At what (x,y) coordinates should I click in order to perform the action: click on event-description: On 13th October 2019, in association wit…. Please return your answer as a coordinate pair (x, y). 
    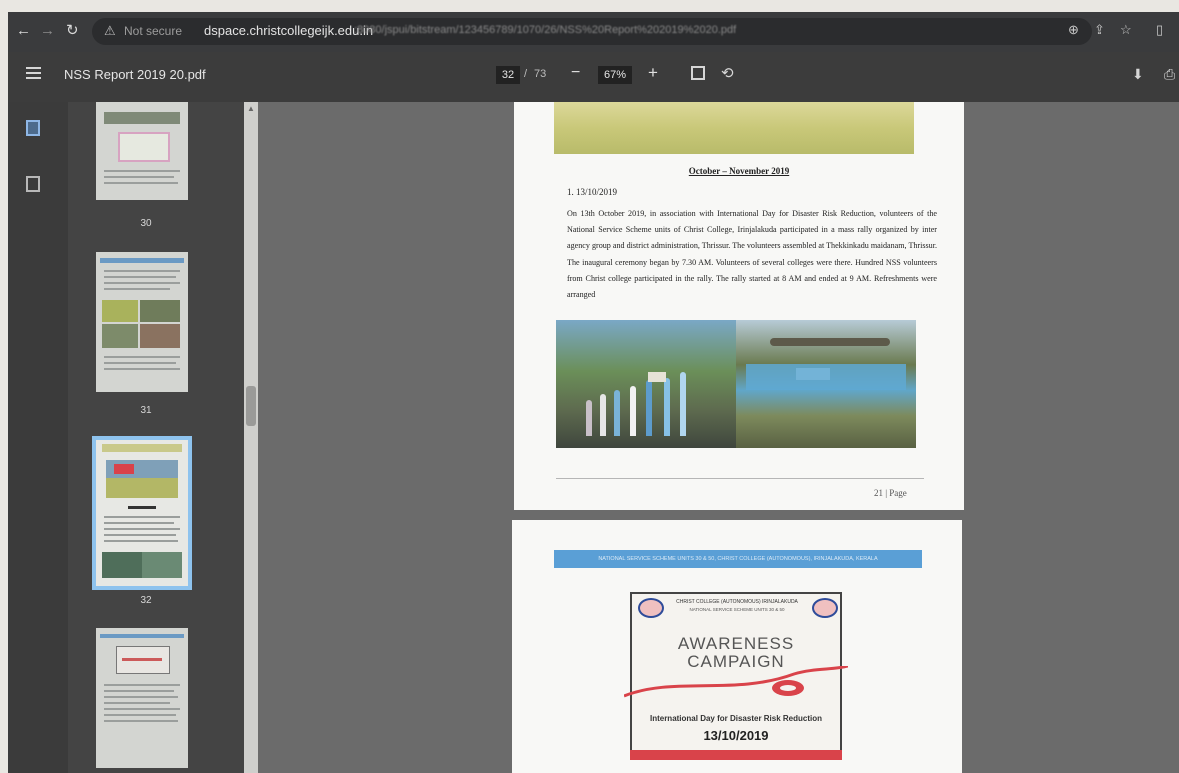
    Looking at the image, I should click on (752, 254).